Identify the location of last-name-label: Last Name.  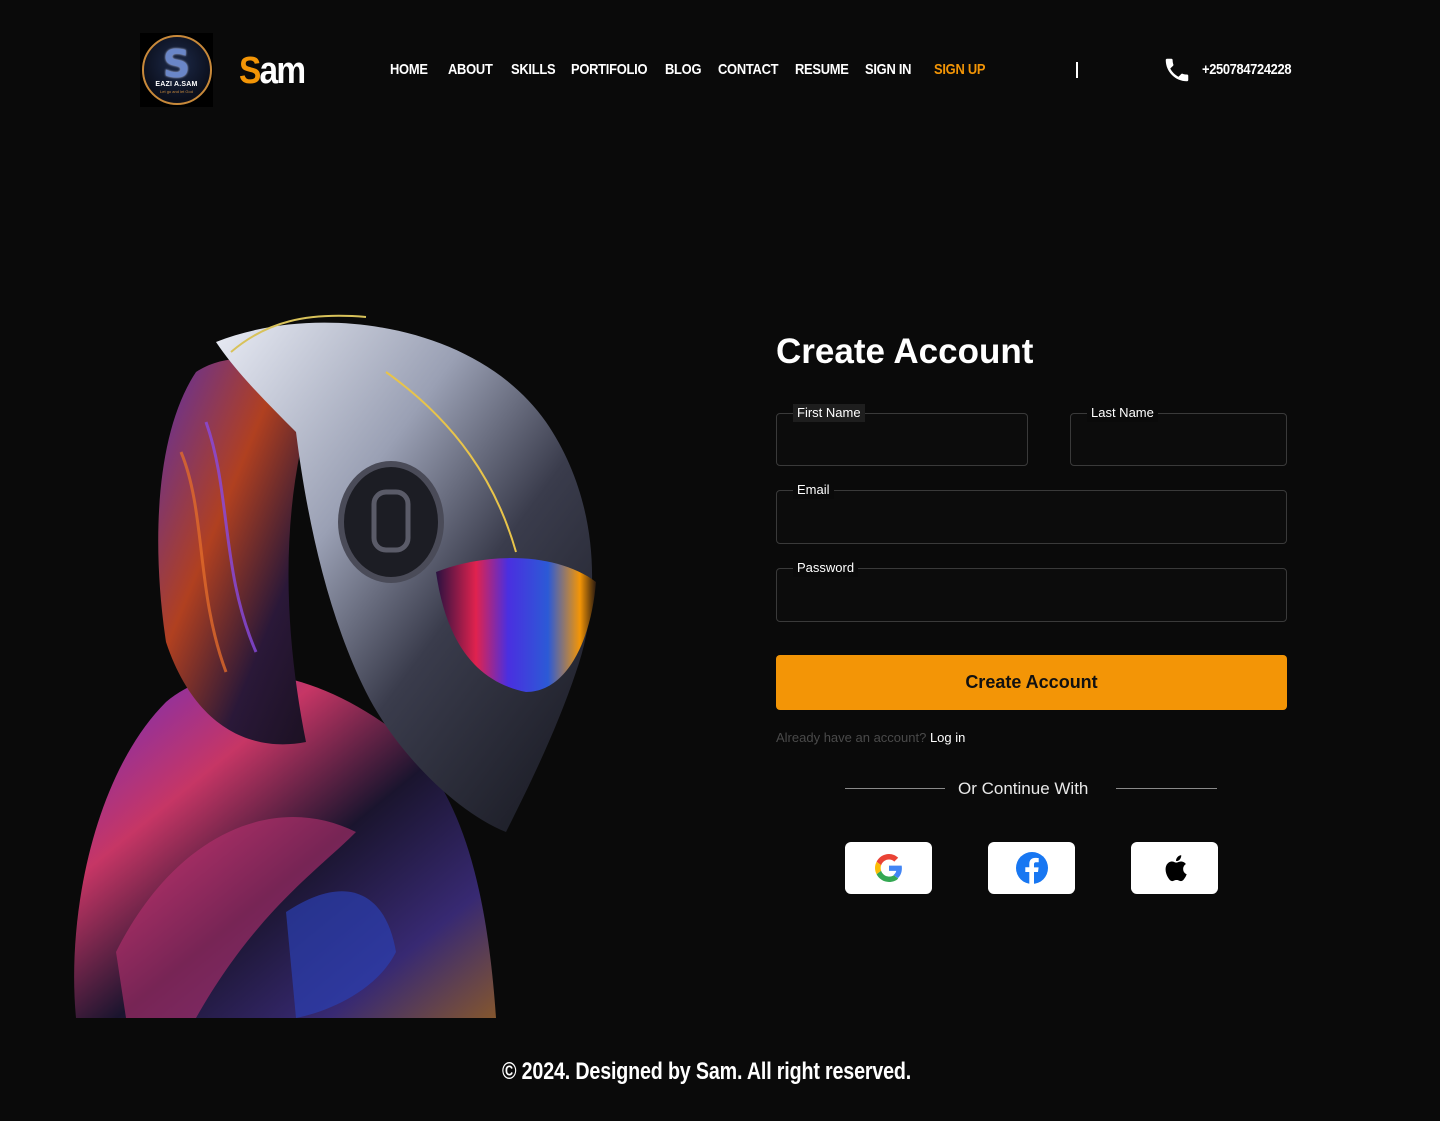
(1122, 413).